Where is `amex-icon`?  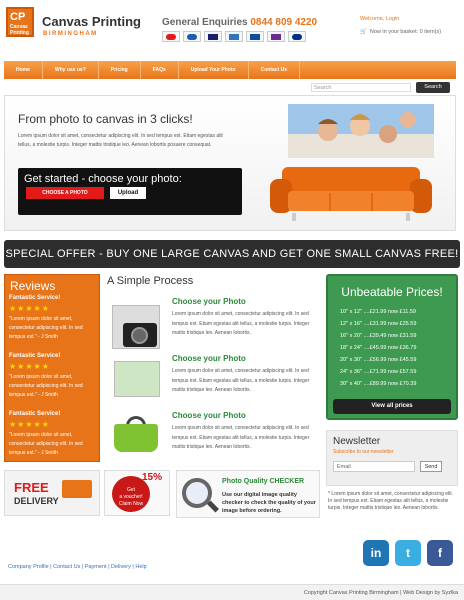 amex-icon is located at coordinates (234, 36).